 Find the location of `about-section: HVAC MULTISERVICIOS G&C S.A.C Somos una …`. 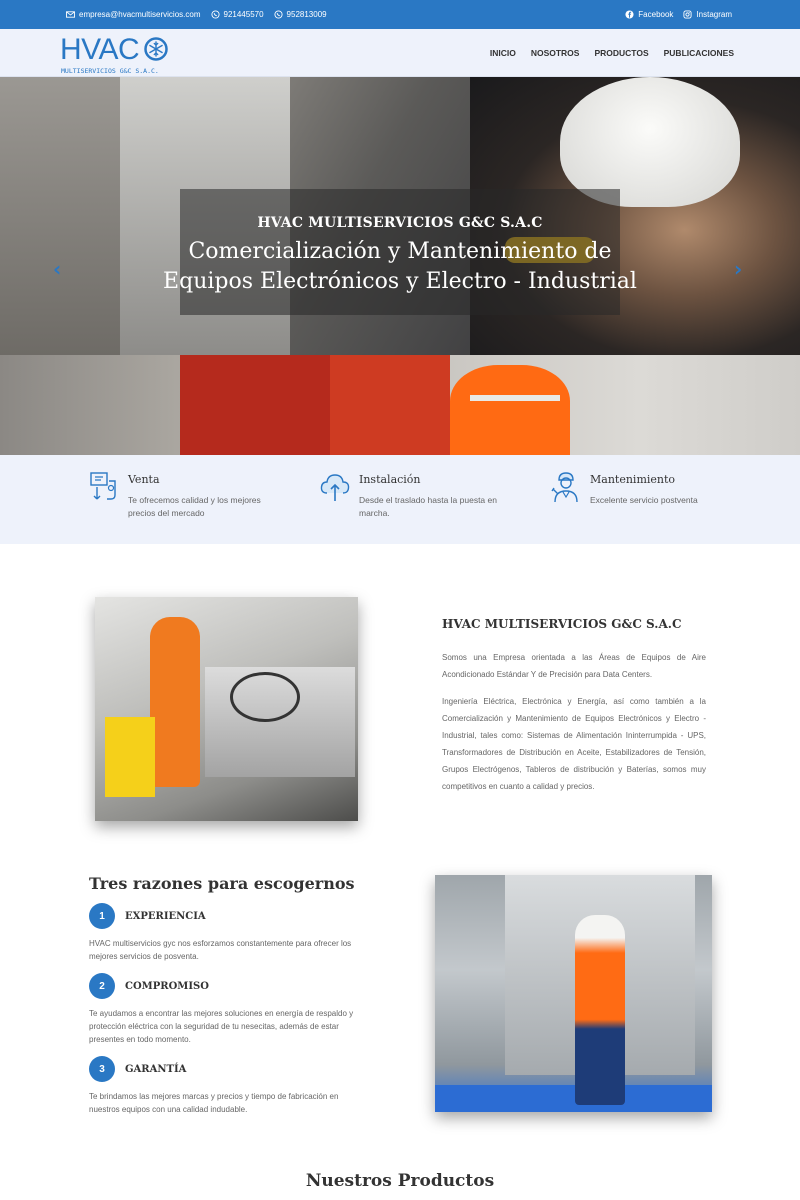

about-section: HVAC MULTISERVICIOS G&C S.A.C Somos una … is located at coordinates (574, 706).